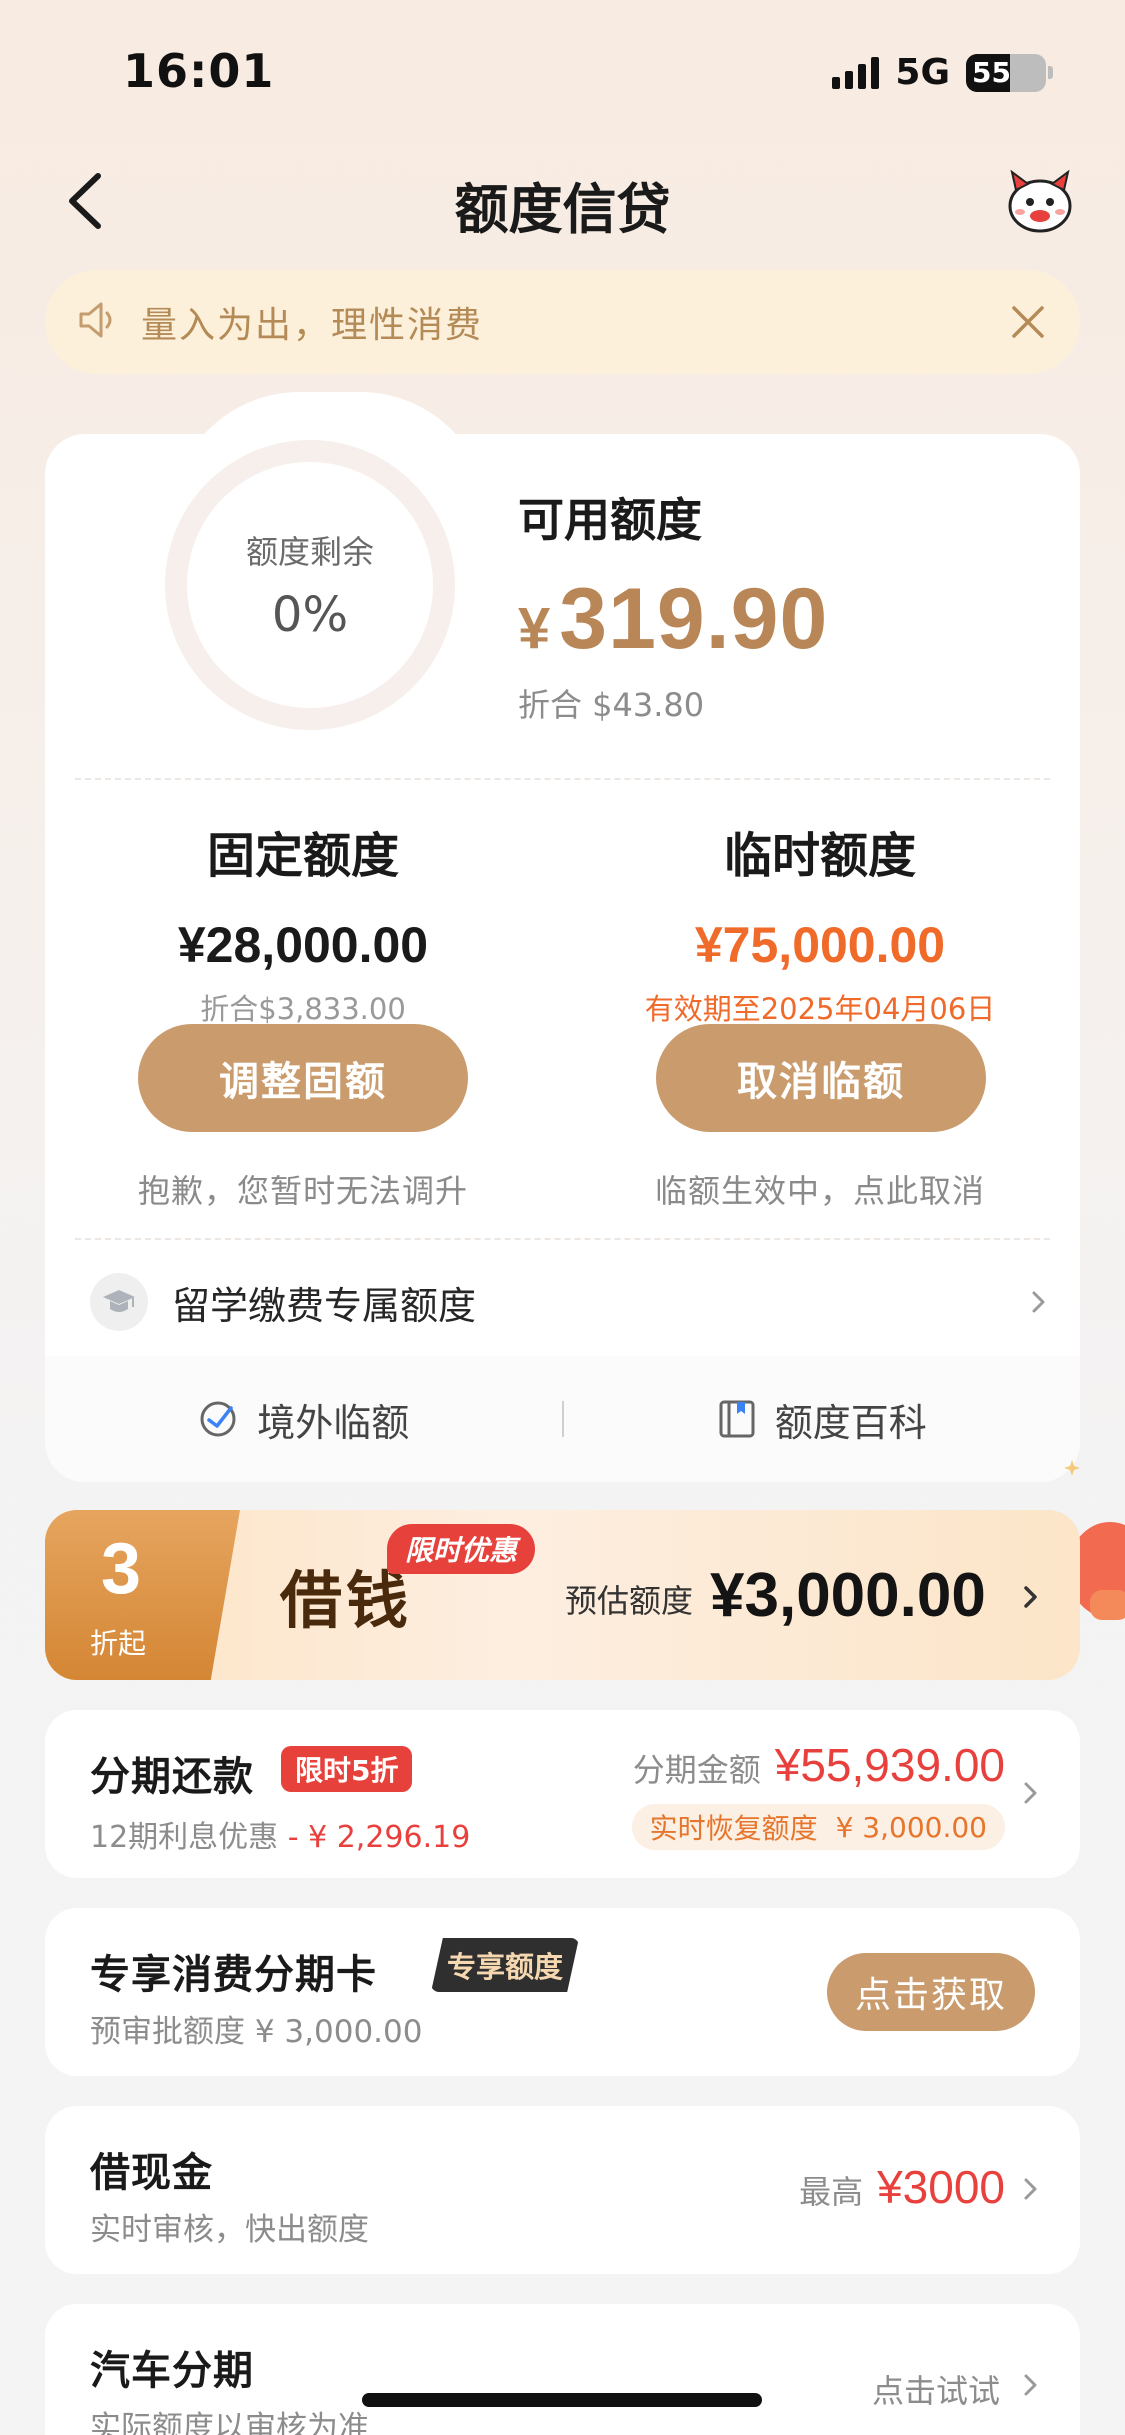 This screenshot has width=1125, height=2435. I want to click on temporary-quota-section: 临时额度 ¥75,000.00 有效期至2025年04月06日, so click(820, 922).